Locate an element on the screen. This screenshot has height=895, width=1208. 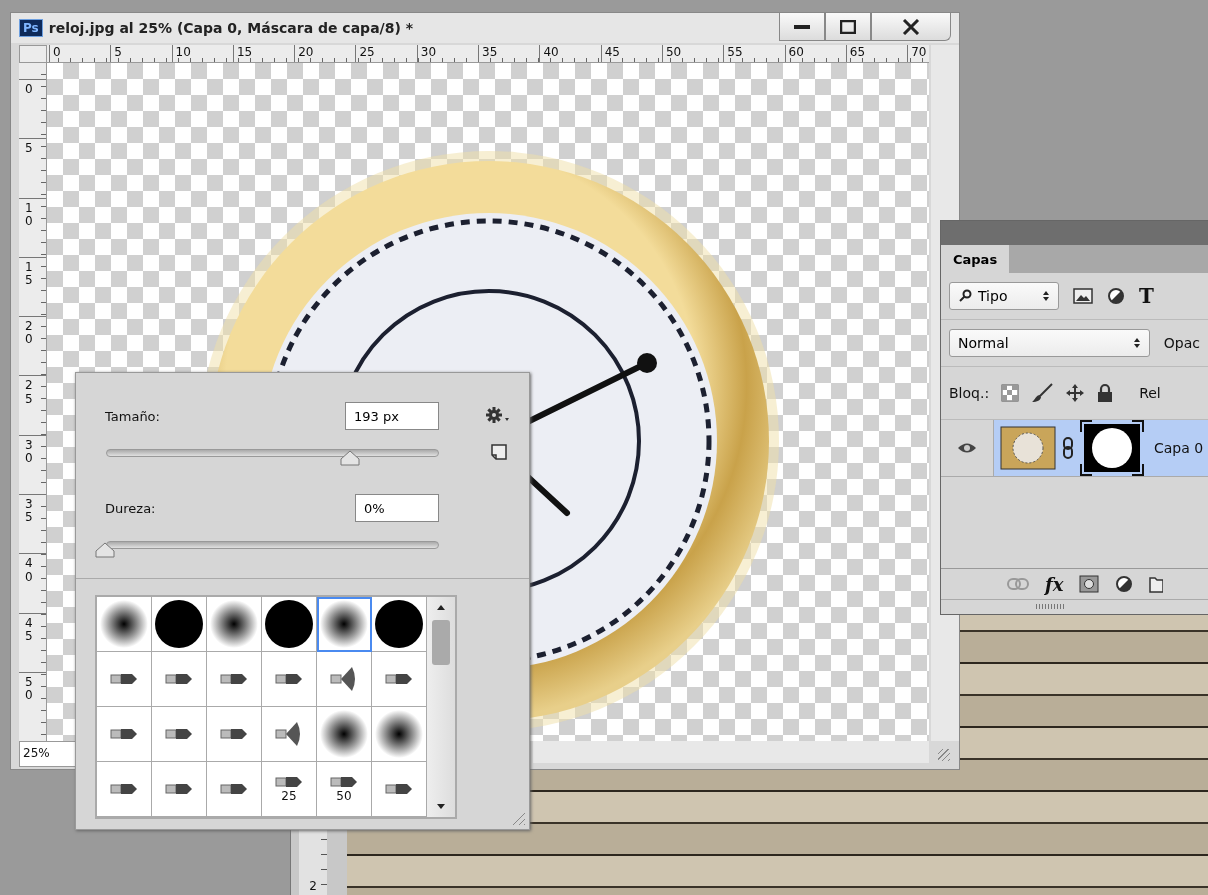
ruler-label: 2 is located at coordinates (313, 886).